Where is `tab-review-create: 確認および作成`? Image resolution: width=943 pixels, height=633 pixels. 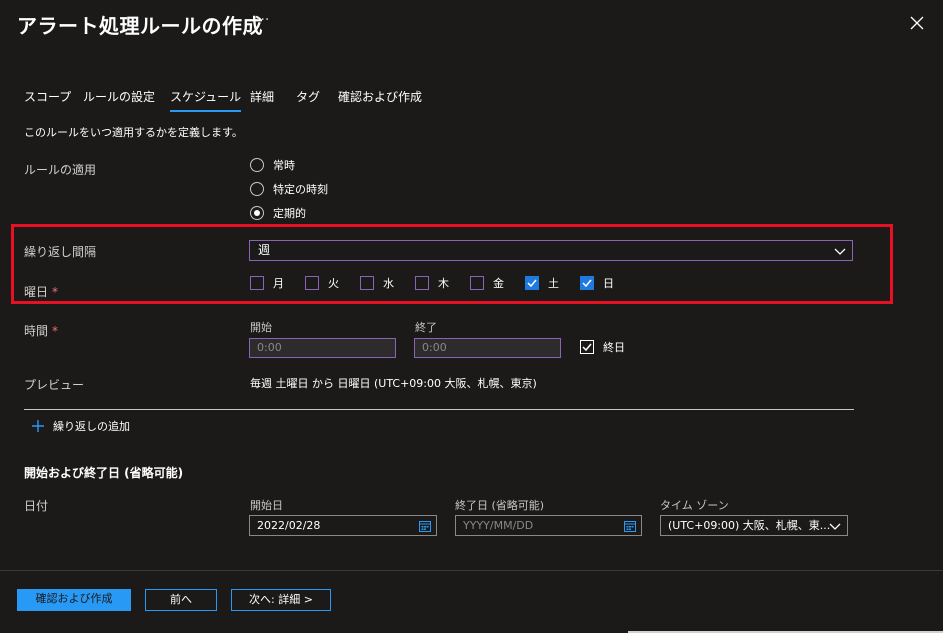 tab-review-create: 確認および作成 is located at coordinates (380, 96).